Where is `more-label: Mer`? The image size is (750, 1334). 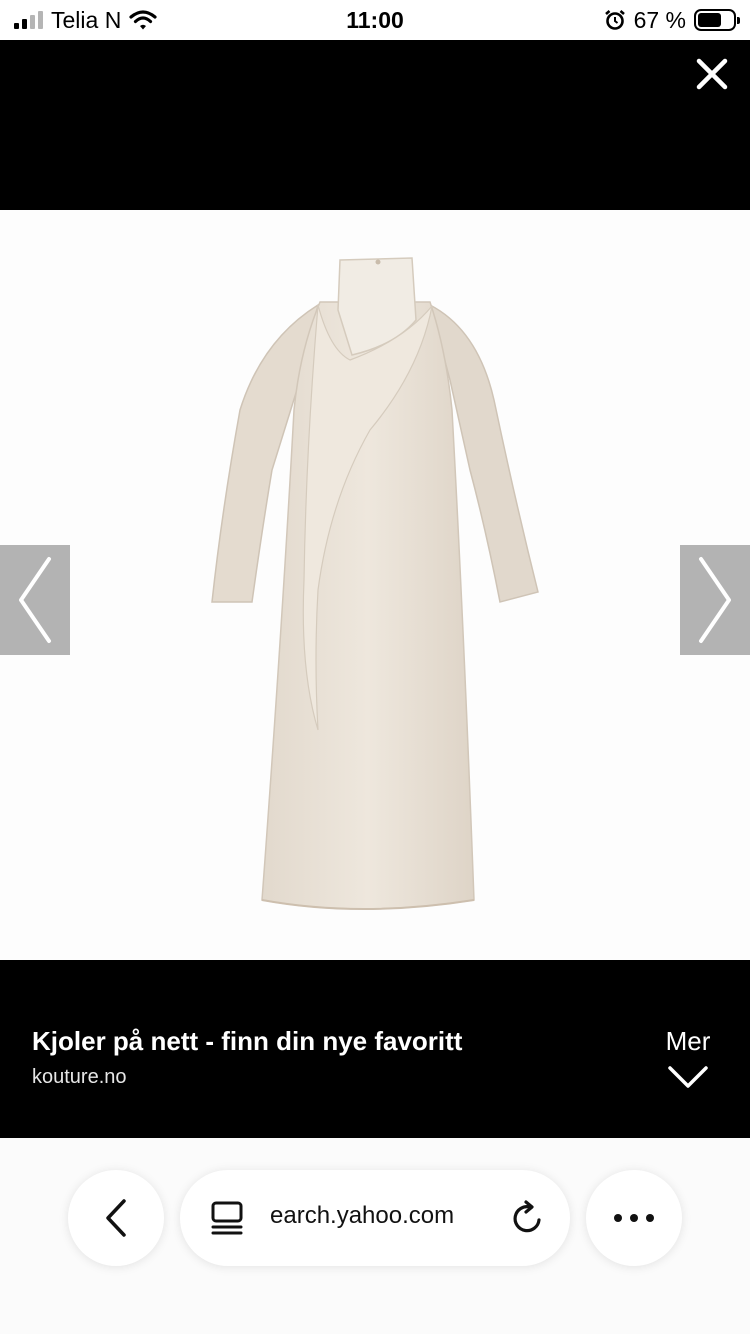 more-label: Mer is located at coordinates (688, 1041).